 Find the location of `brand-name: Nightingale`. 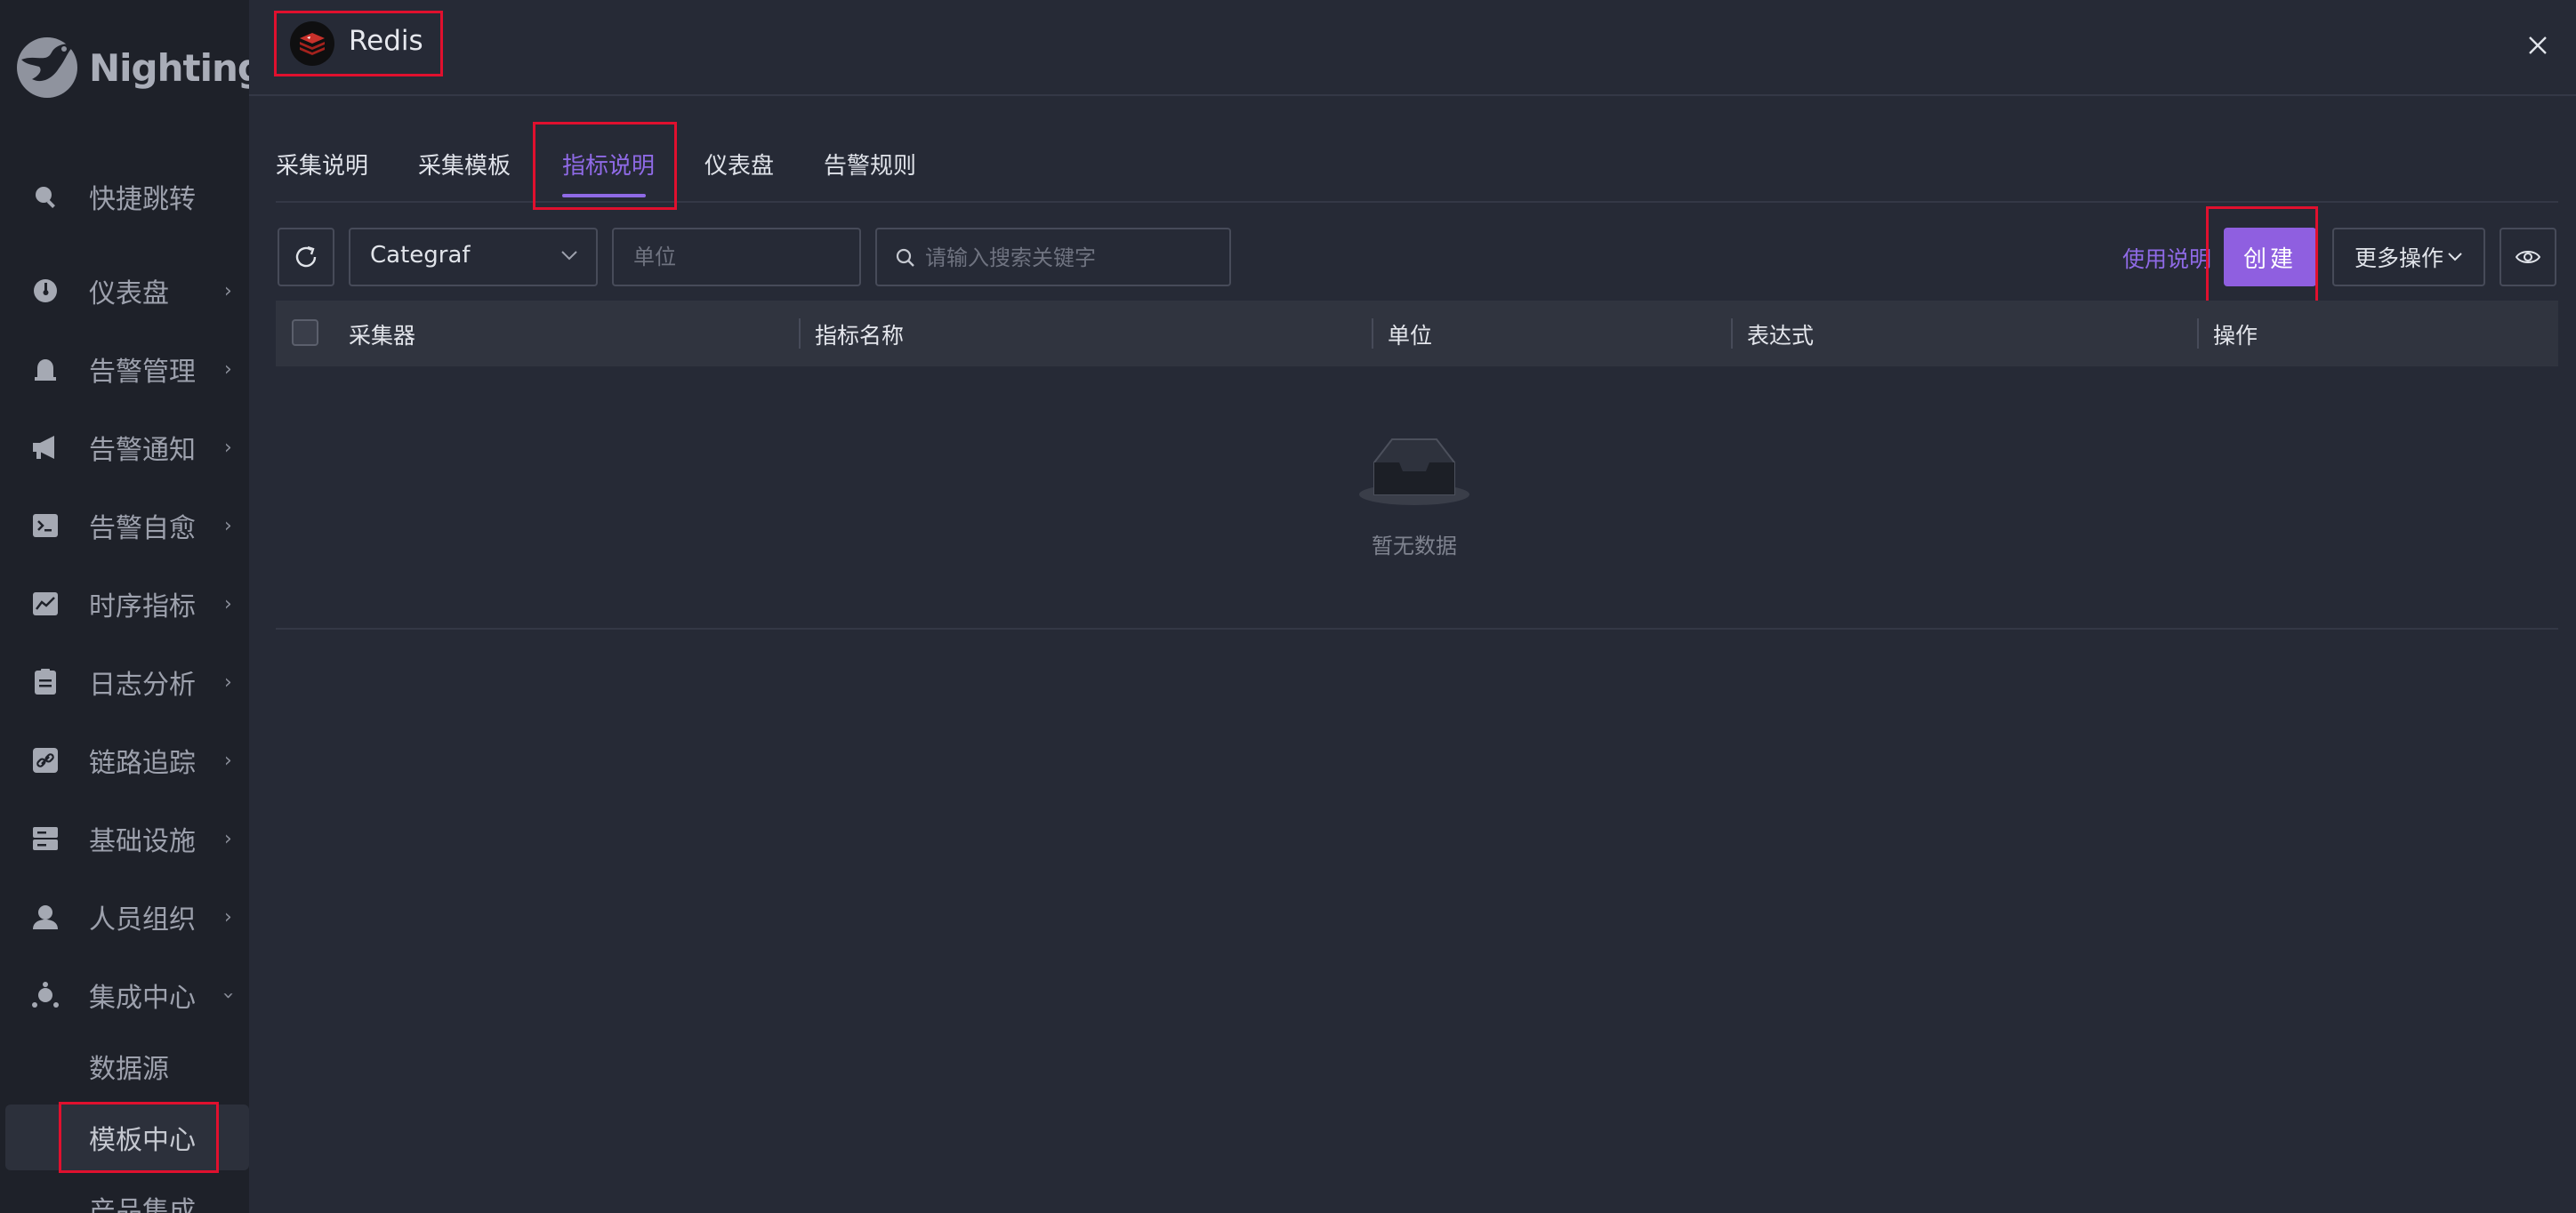

brand-name: Nightingale is located at coordinates (169, 67).